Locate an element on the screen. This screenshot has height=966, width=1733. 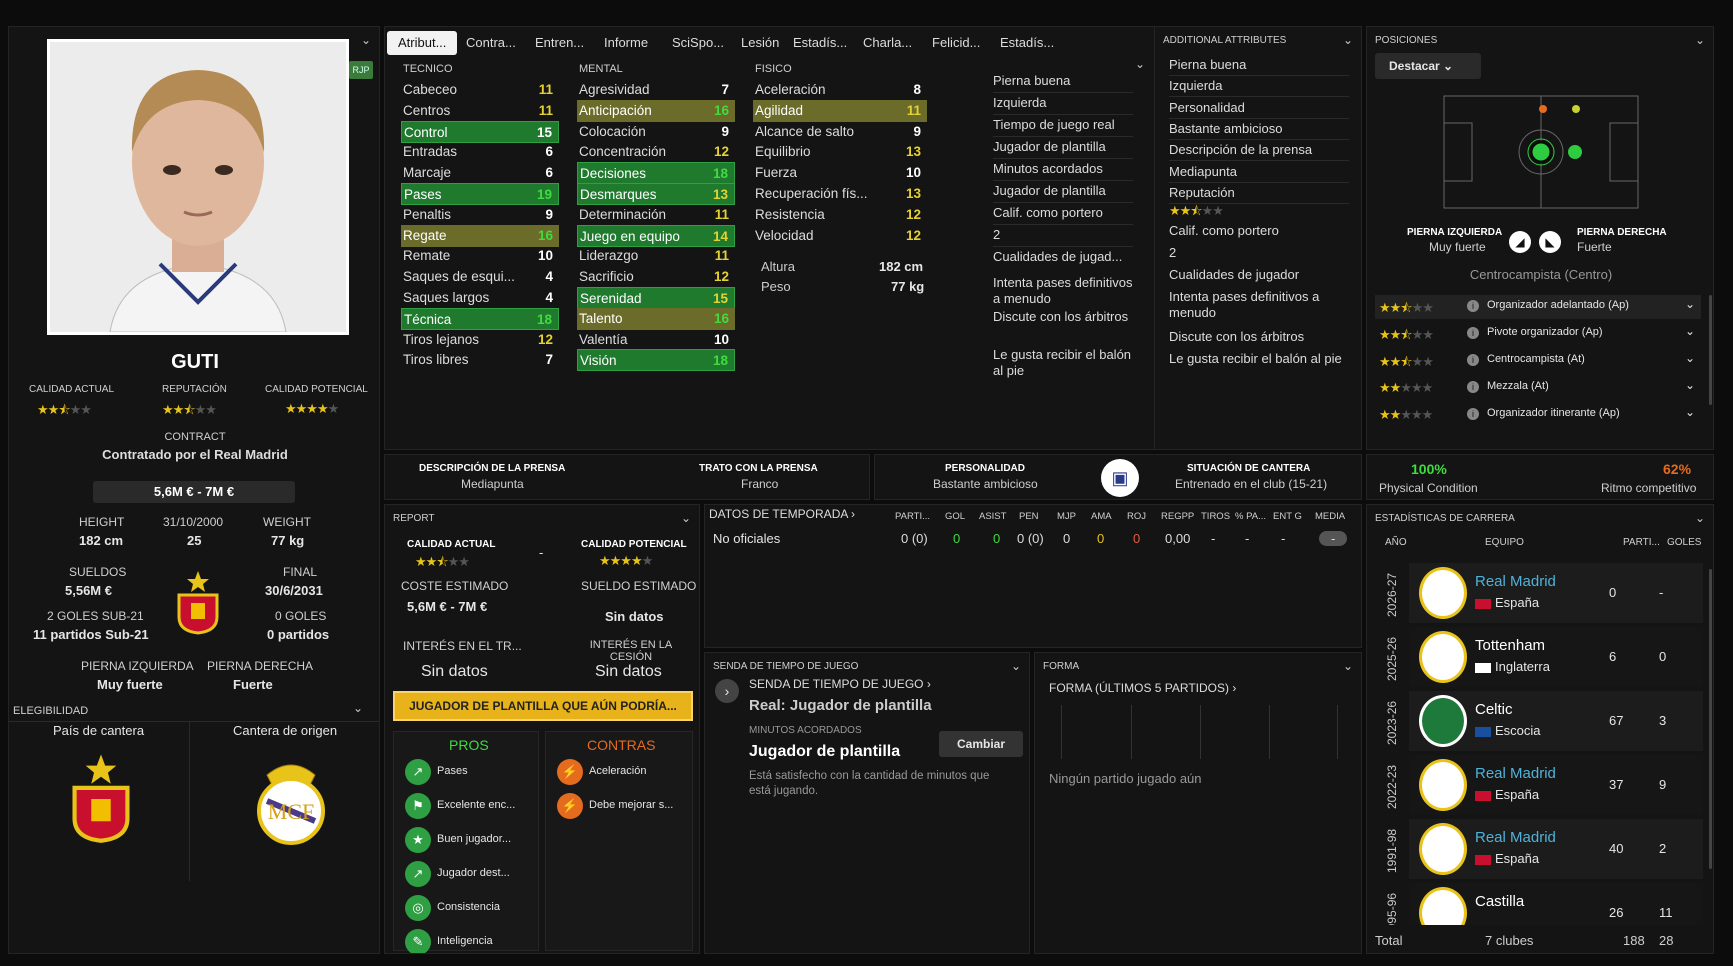
club-name: Castilla is located at coordinates (1499, 901).